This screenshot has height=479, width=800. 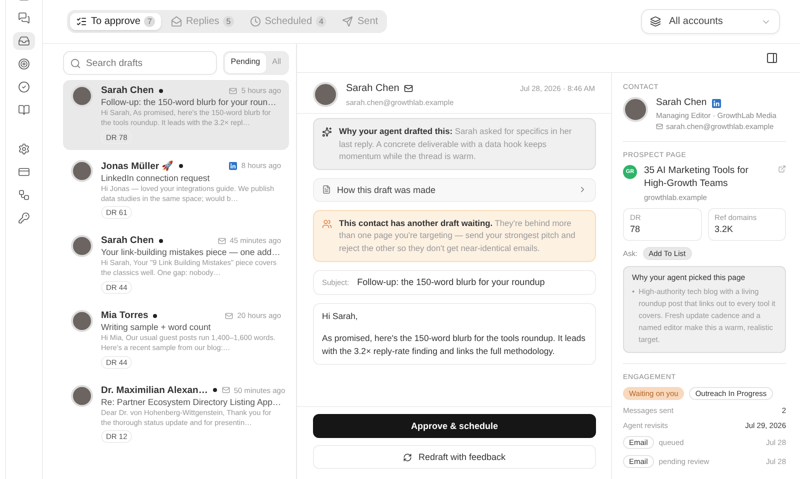 I want to click on search-field: Search drafts, so click(x=140, y=63).